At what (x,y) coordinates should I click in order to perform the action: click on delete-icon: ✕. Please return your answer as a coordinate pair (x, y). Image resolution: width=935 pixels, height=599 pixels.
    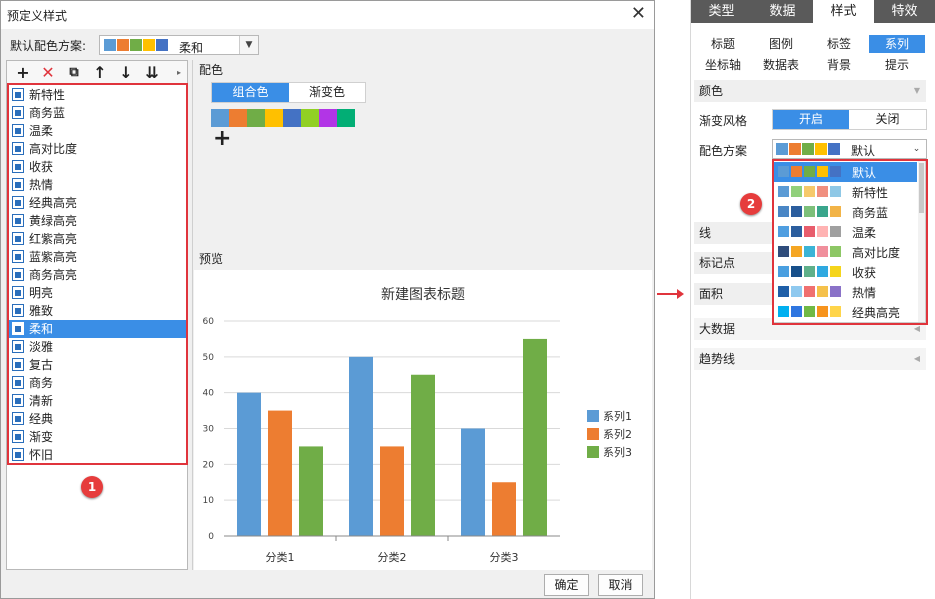
    Looking at the image, I should click on (48, 73).